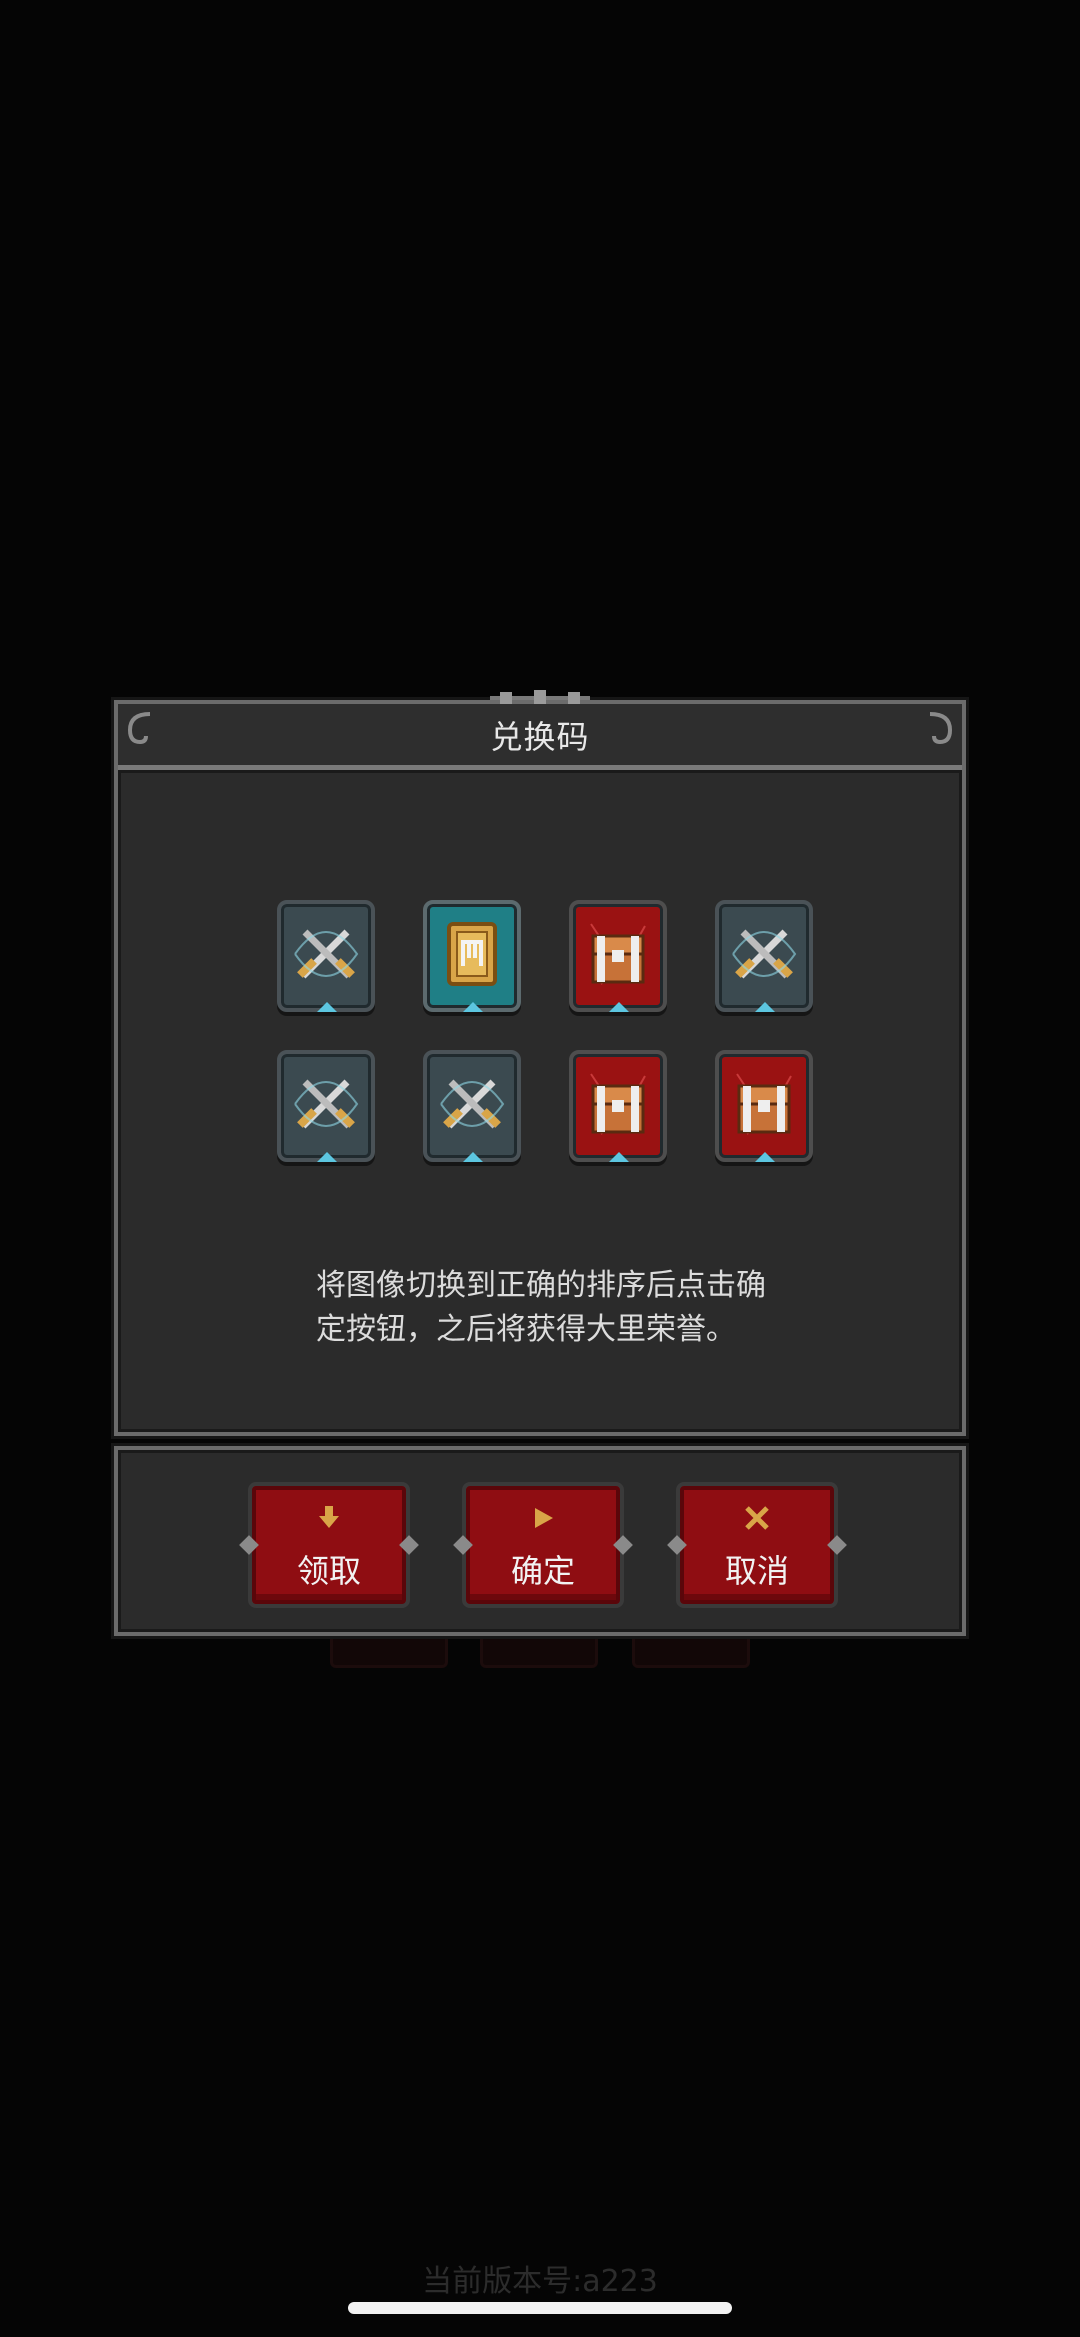  Describe the element at coordinates (329, 1520) in the screenshot. I see `down-arrow-icon` at that location.